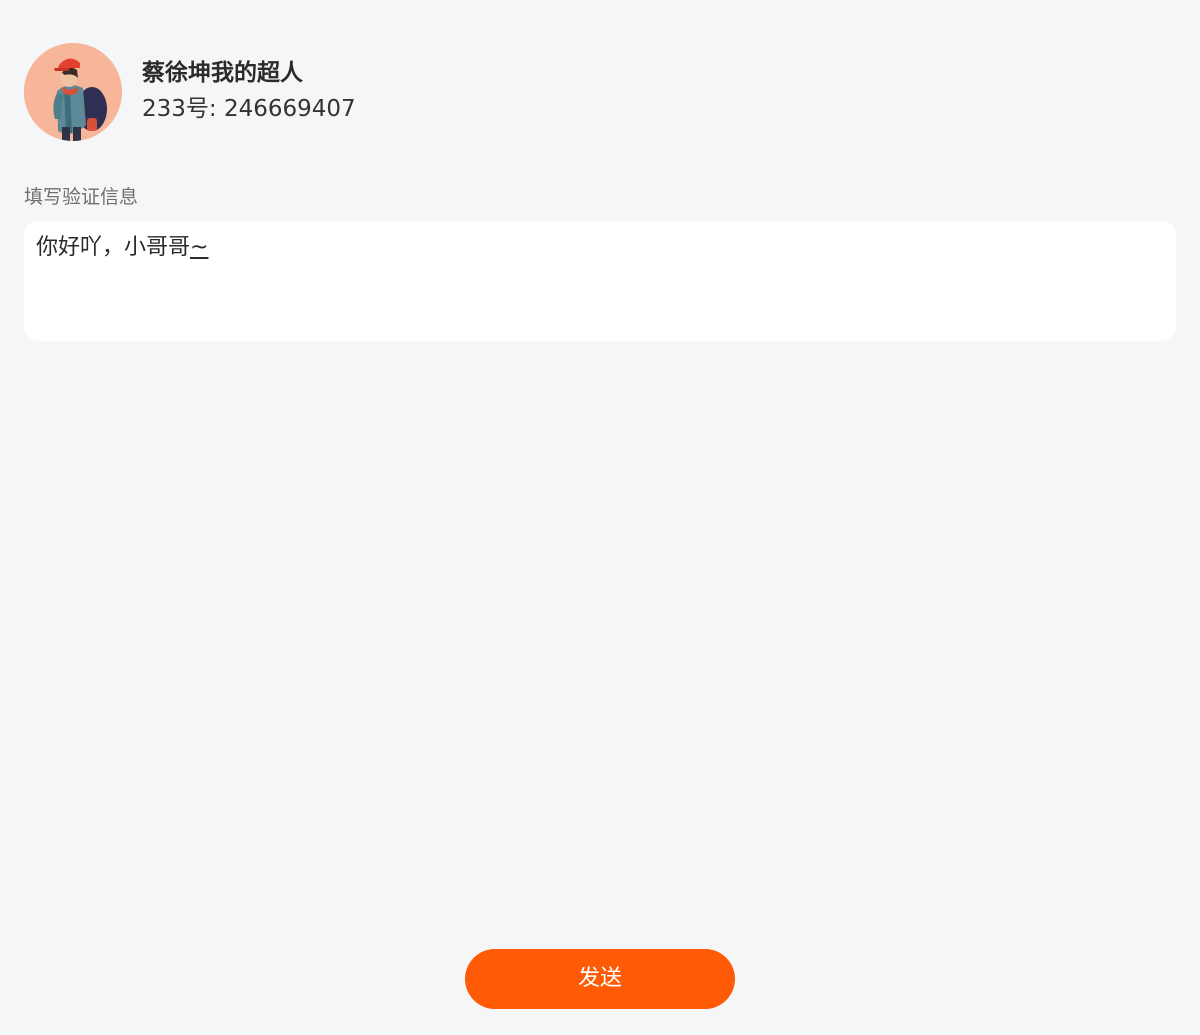 The image size is (1200, 1035). I want to click on profile-info: 蔡徐坤我的超人 233号: 246669407, so click(249, 92).